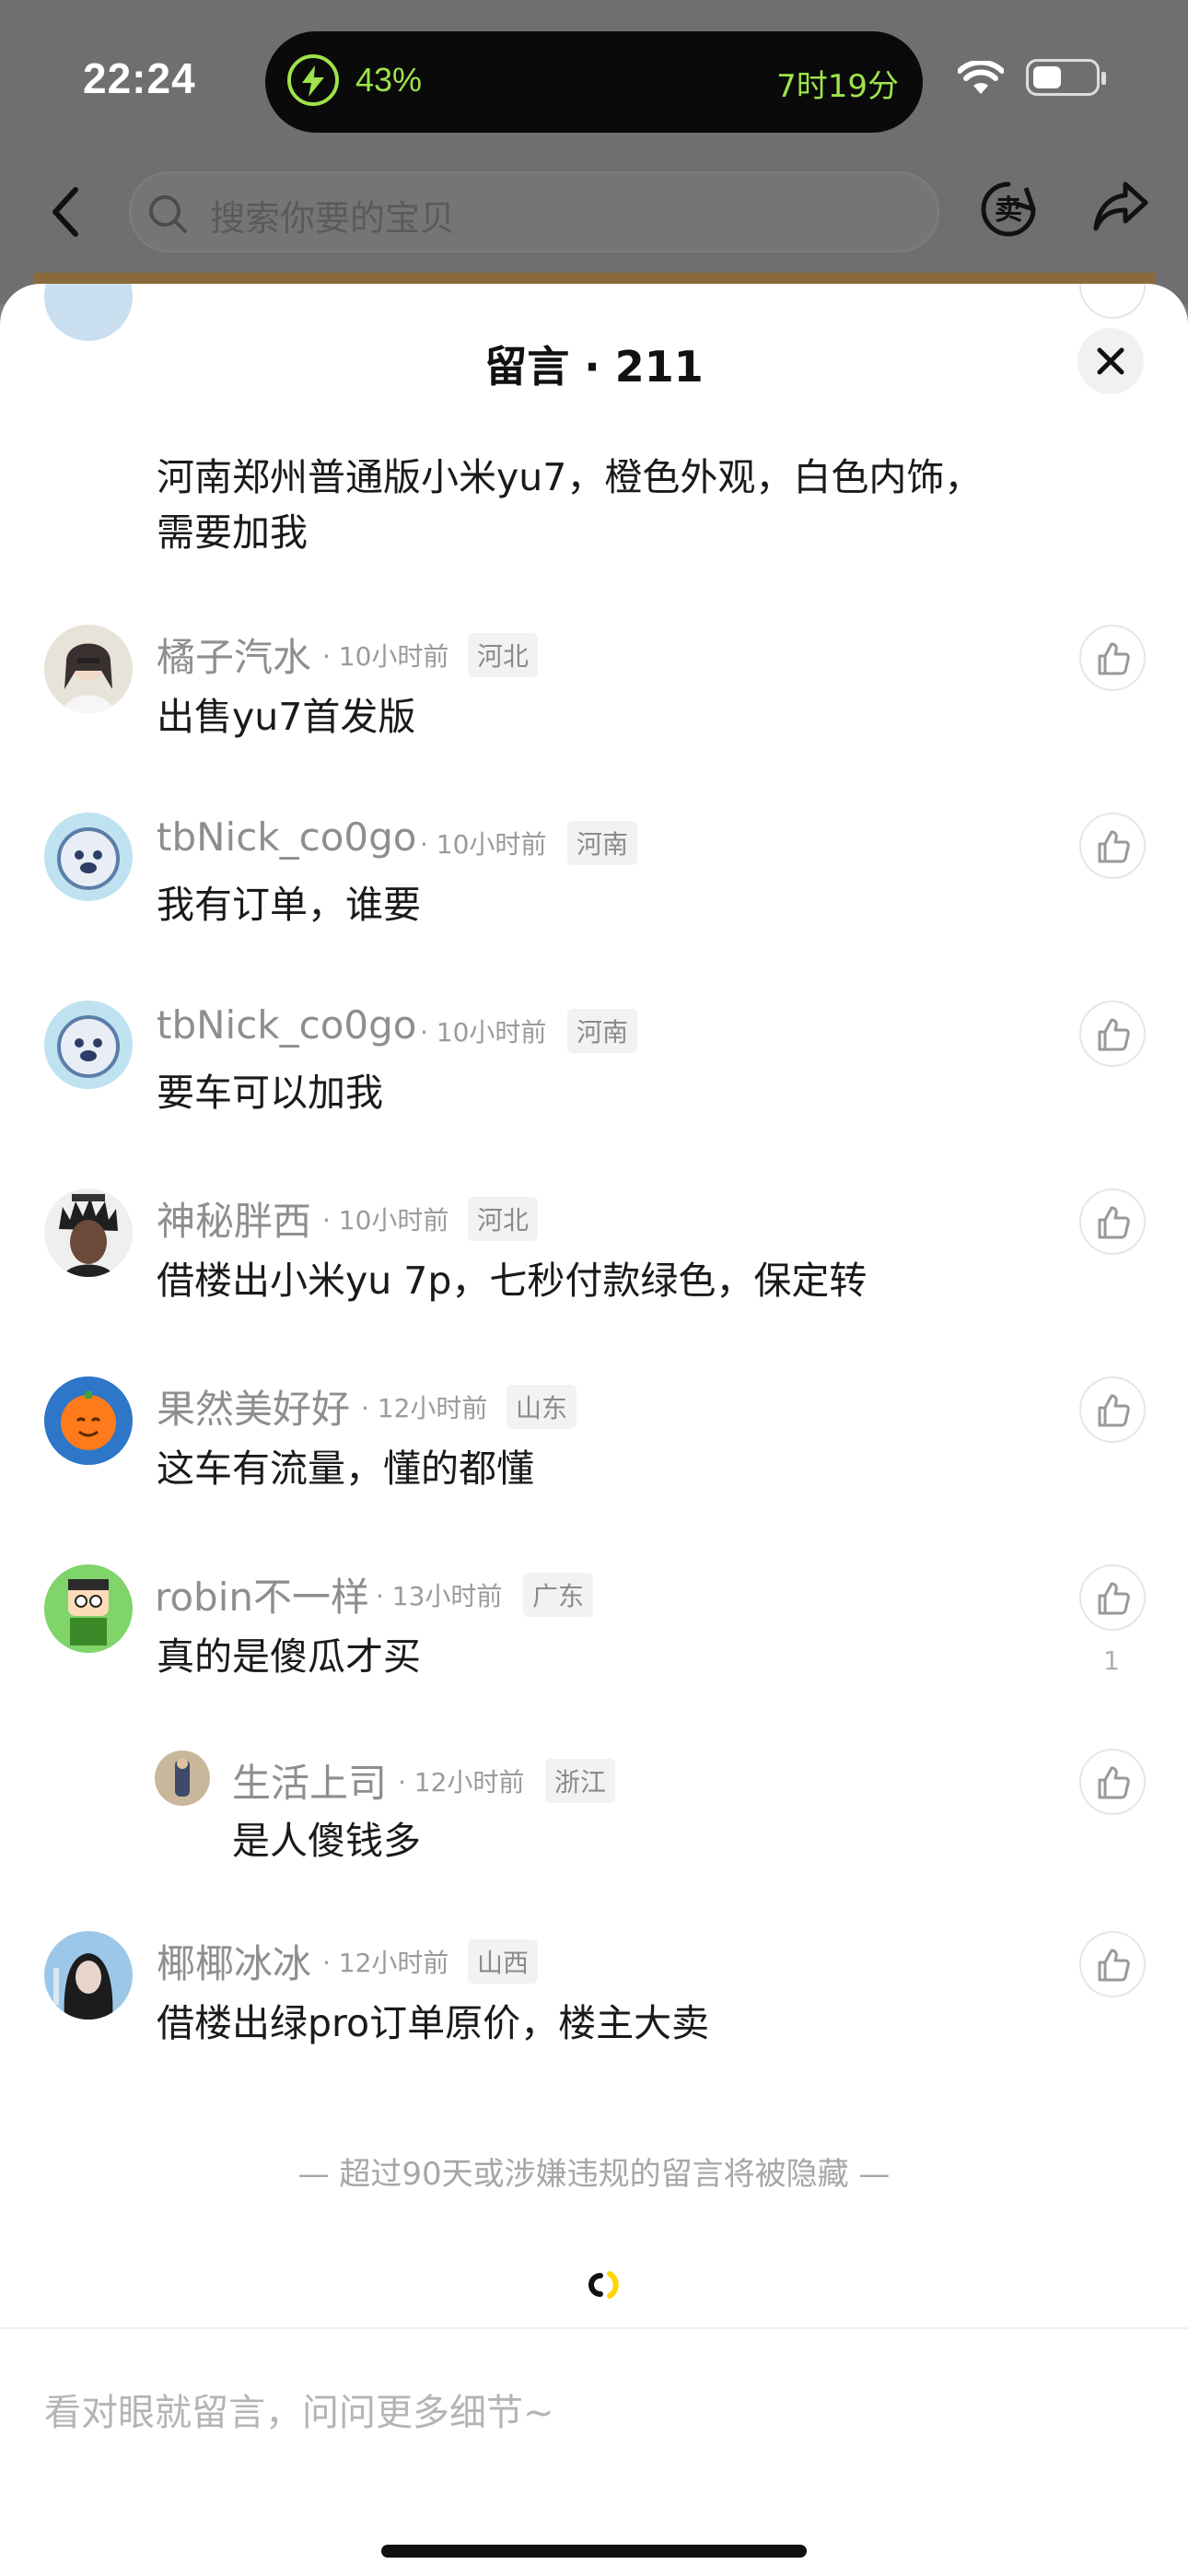 The height and width of the screenshot is (2576, 1188). Describe the element at coordinates (326, 1841) in the screenshot. I see `comment-content: 是人傻钱多` at that location.